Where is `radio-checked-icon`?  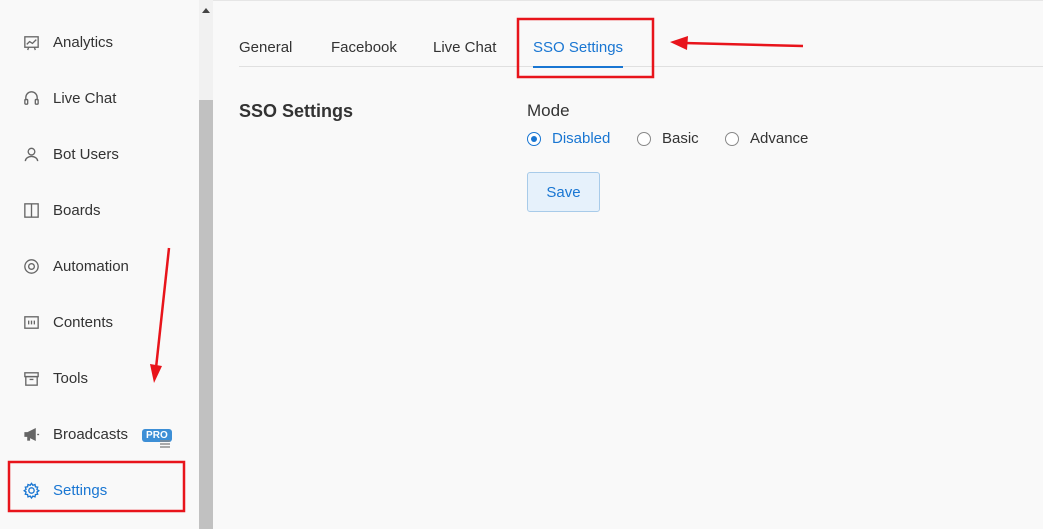 radio-checked-icon is located at coordinates (534, 138).